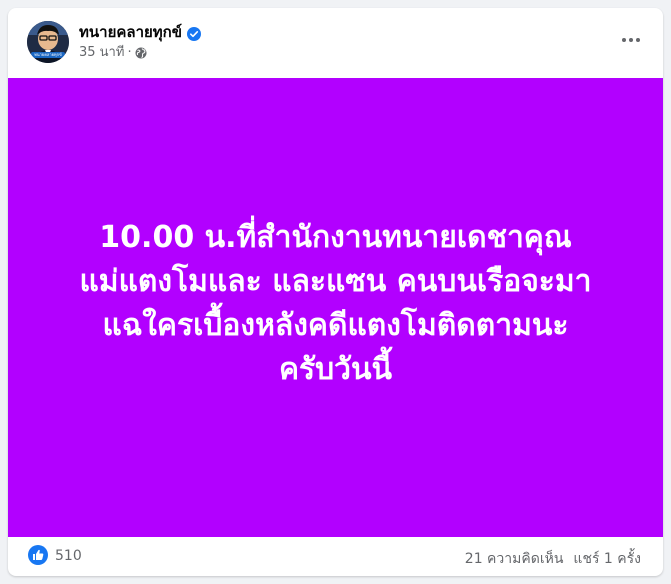  Describe the element at coordinates (335, 43) in the screenshot. I see `post-header: ทนายคลายทุกข์ ทนายคลายทุกข์ 35 นาที ·` at that location.